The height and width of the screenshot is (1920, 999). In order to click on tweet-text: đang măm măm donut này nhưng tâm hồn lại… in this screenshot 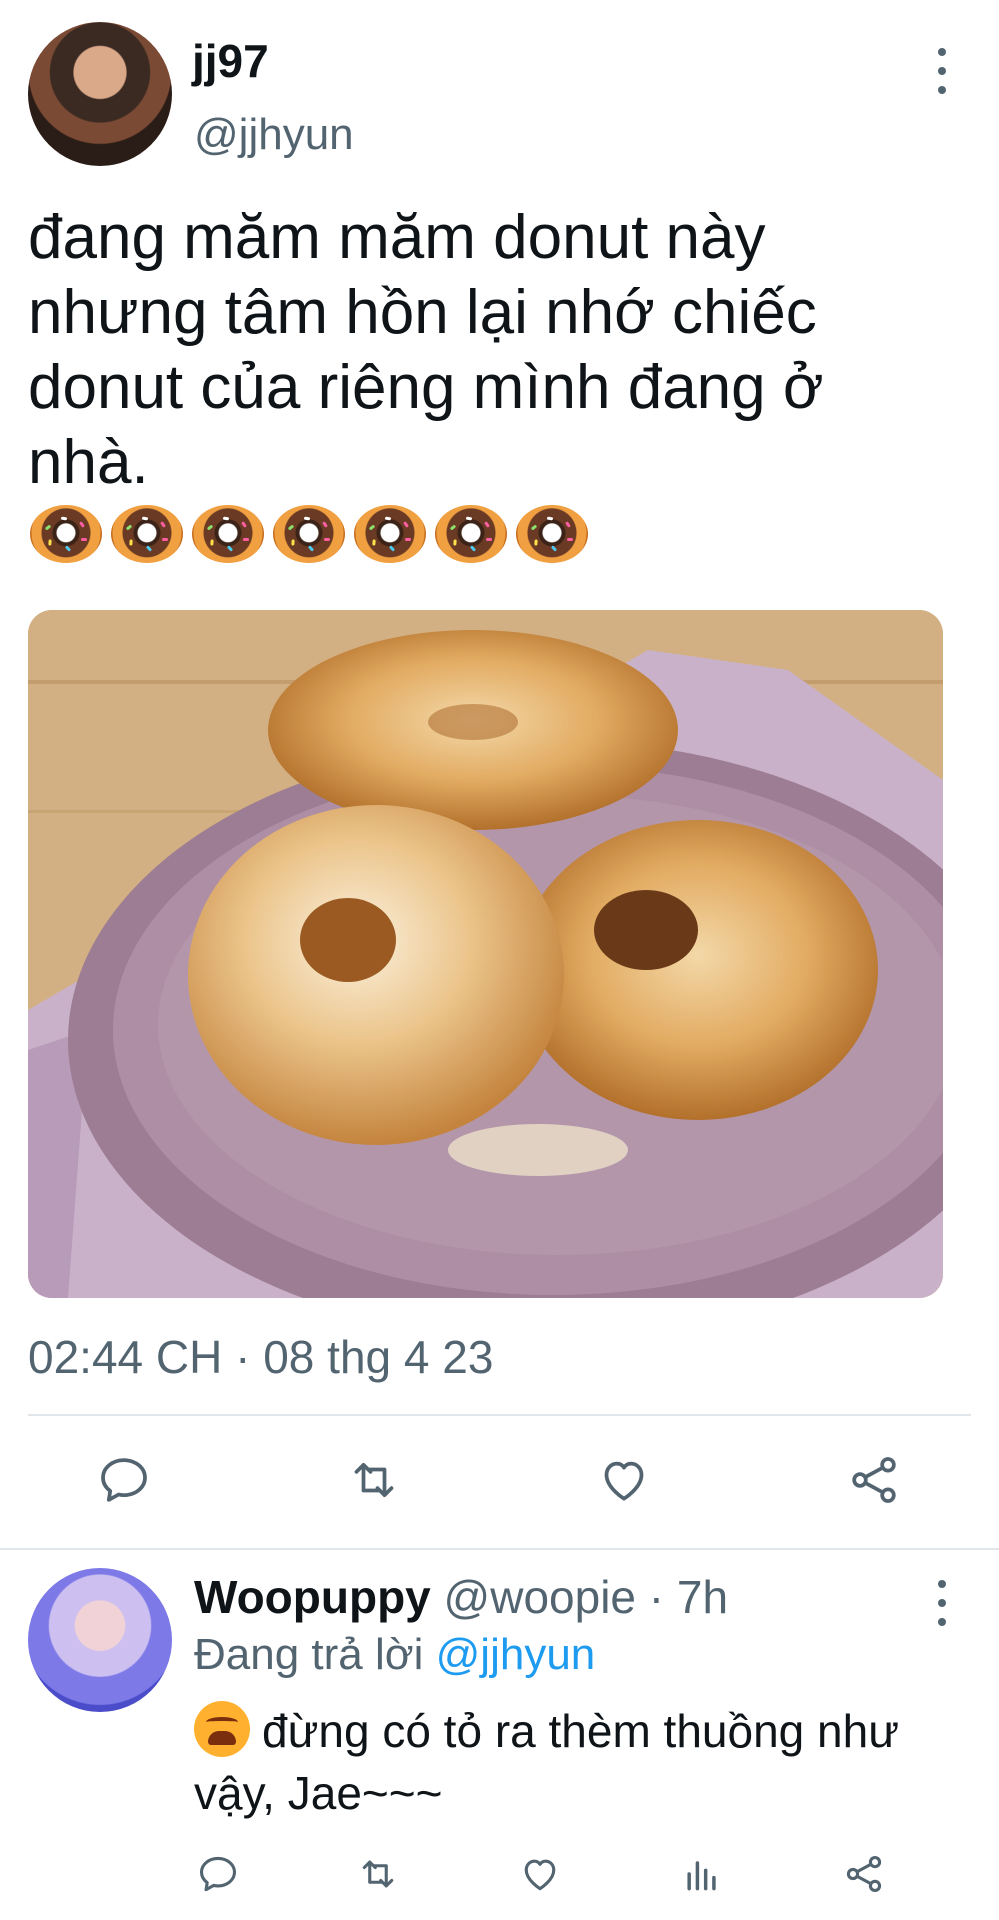, I will do `click(426, 350)`.